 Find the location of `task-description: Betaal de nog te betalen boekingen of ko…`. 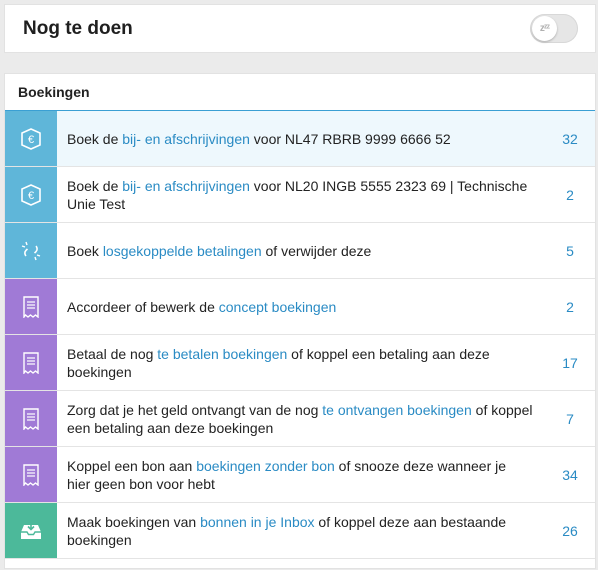

task-description: Betaal de nog te betalen boekingen of ko… is located at coordinates (301, 362).